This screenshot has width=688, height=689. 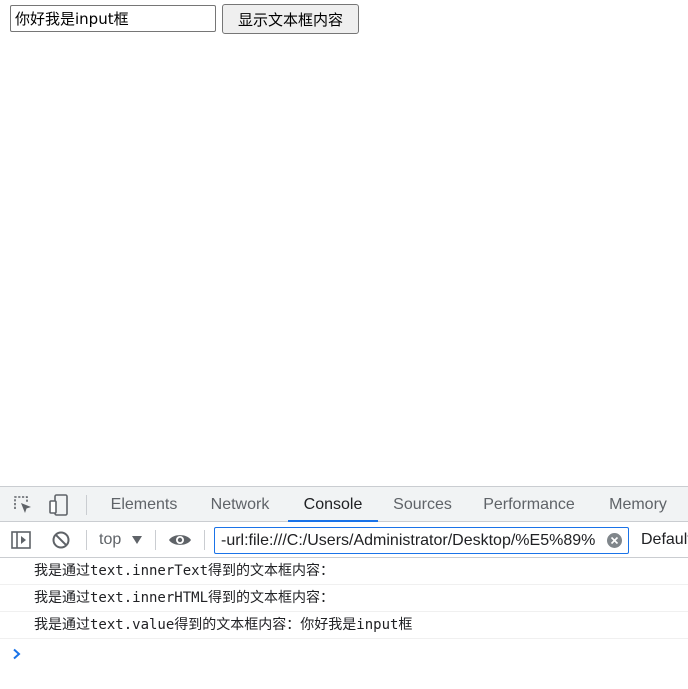 I want to click on clear-console-icon, so click(x=61, y=540).